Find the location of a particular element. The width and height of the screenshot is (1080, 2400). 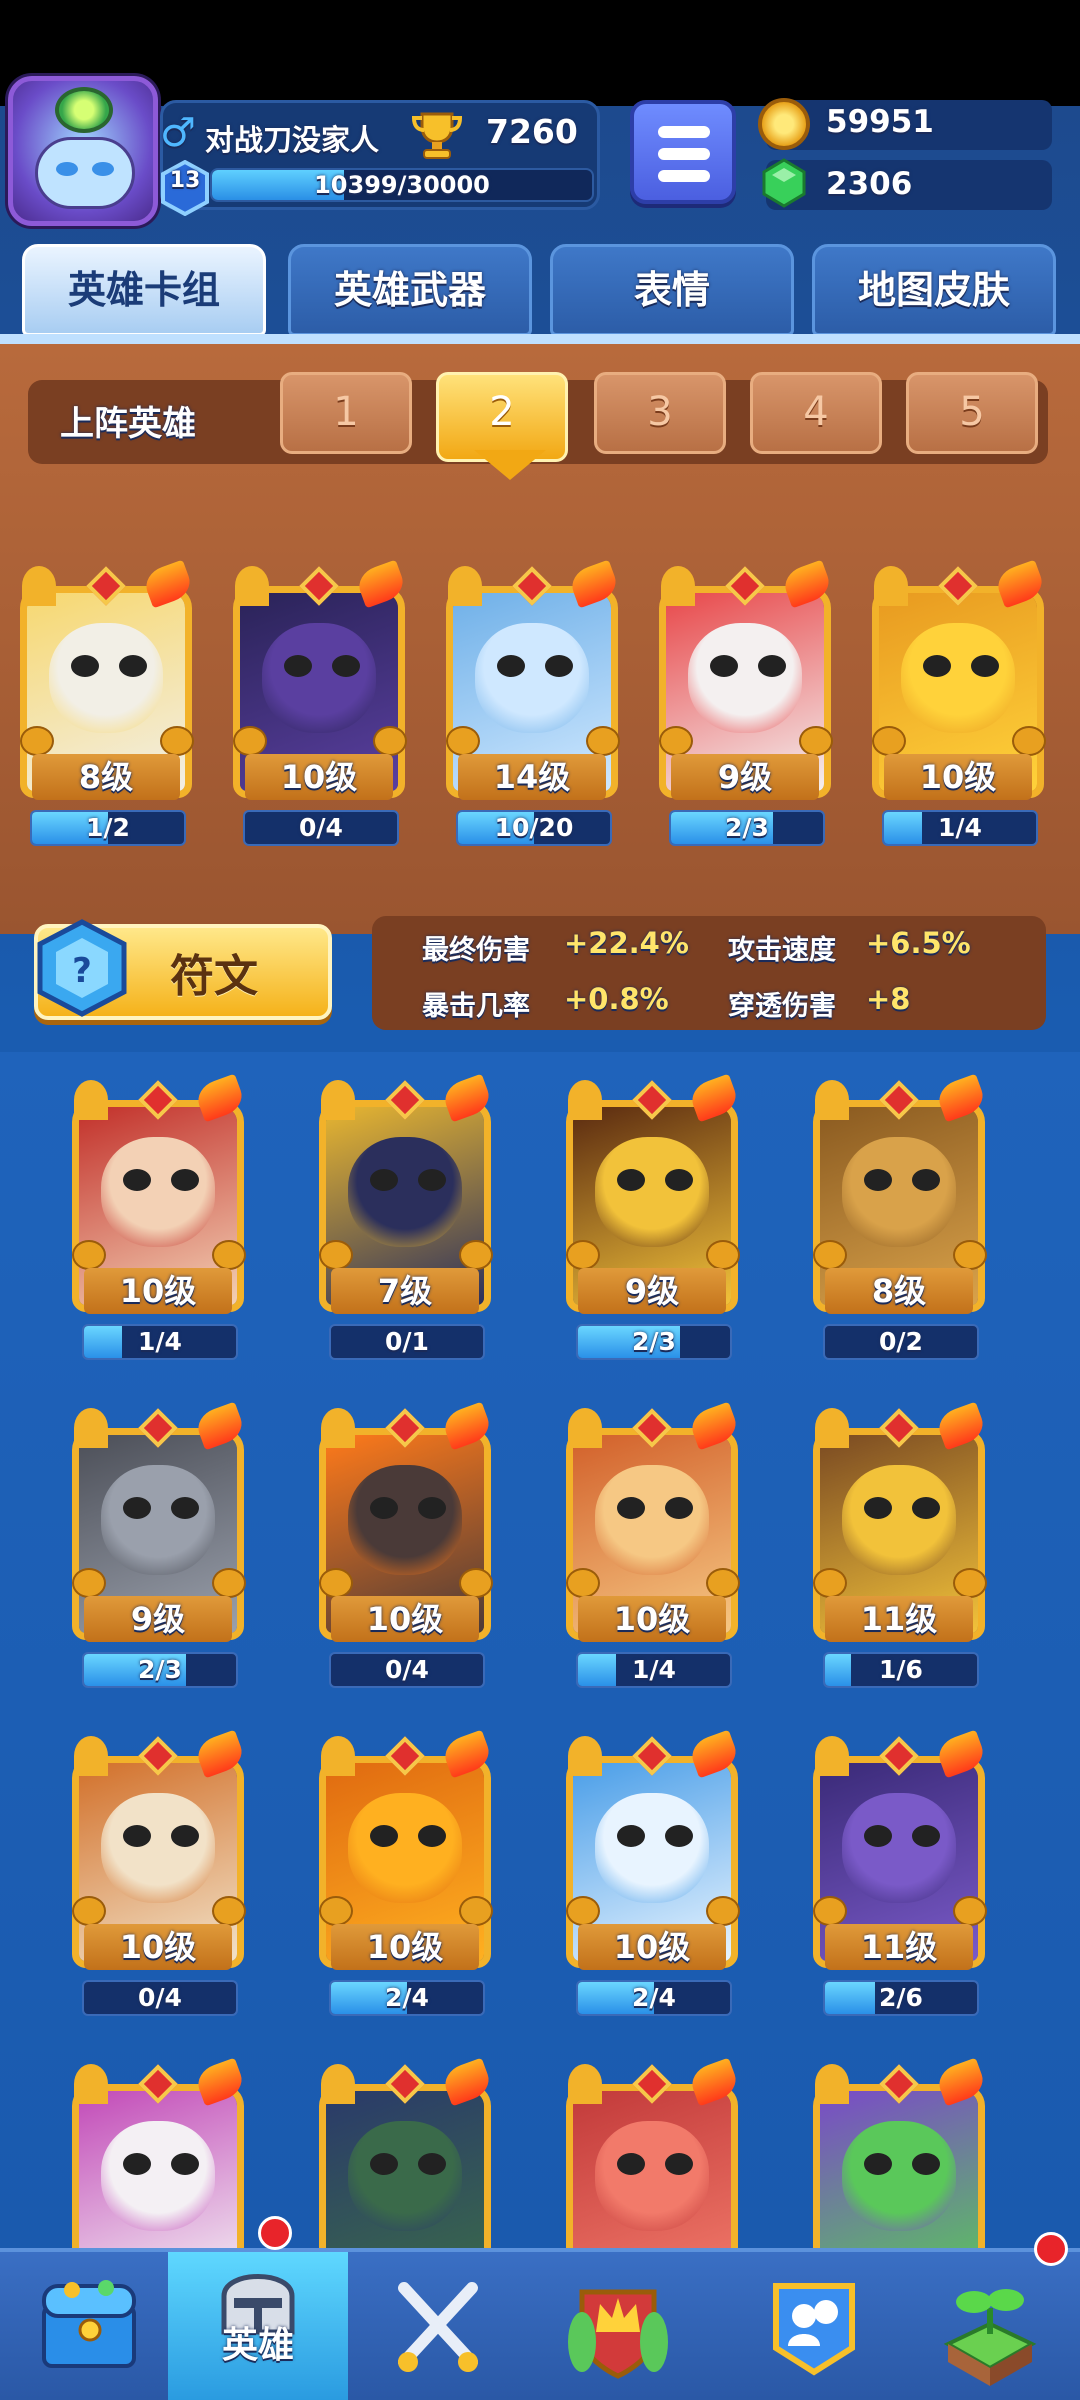

hero-card-ghost: 8级 1/2 is located at coordinates (104, 712).